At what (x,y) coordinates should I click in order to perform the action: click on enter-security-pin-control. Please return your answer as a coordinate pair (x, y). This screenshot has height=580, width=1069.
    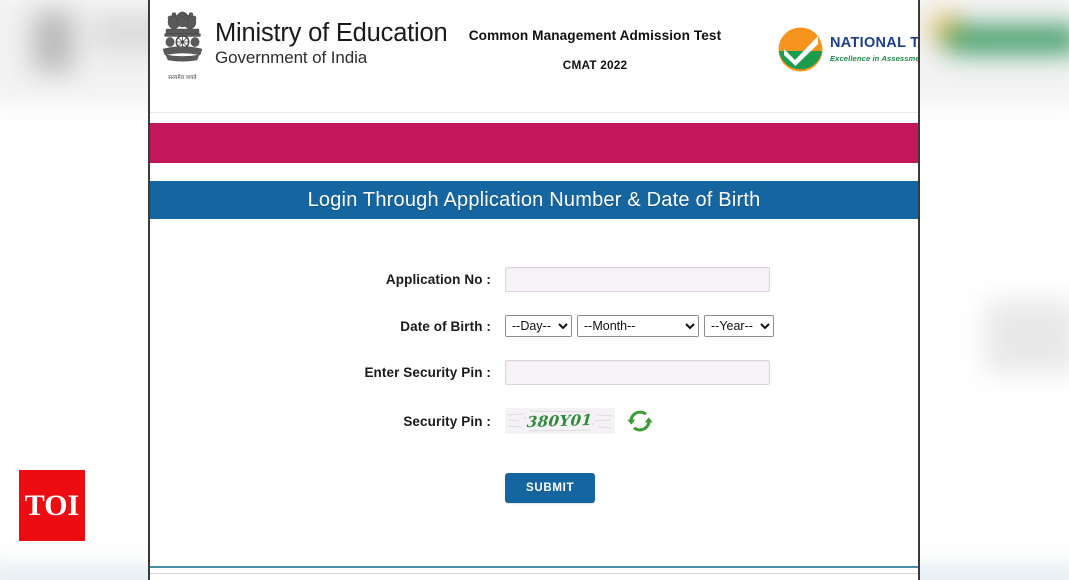
    Looking at the image, I should click on (711, 372).